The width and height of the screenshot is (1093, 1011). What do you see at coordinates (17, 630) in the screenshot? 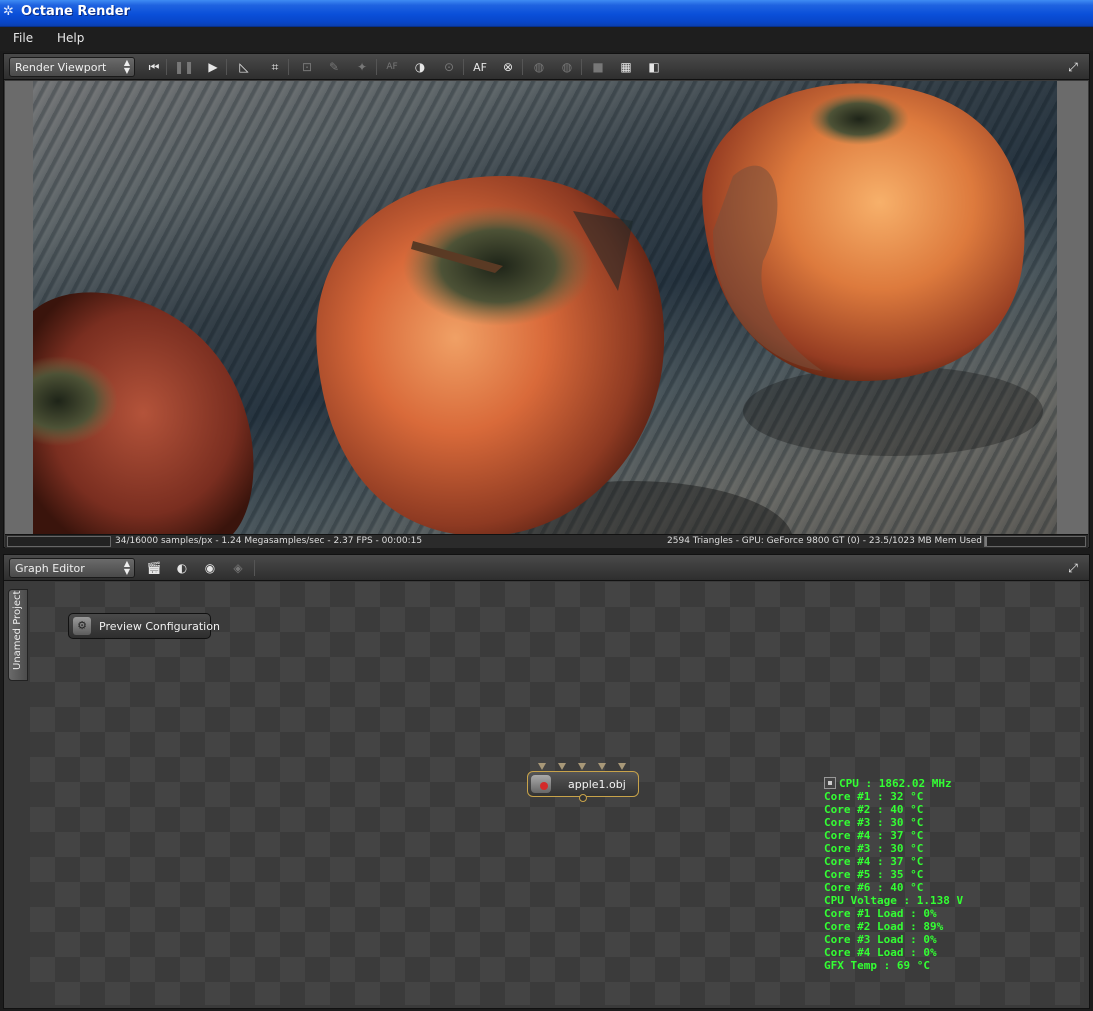
I see `project-tab-label: Unamed Project` at bounding box center [17, 630].